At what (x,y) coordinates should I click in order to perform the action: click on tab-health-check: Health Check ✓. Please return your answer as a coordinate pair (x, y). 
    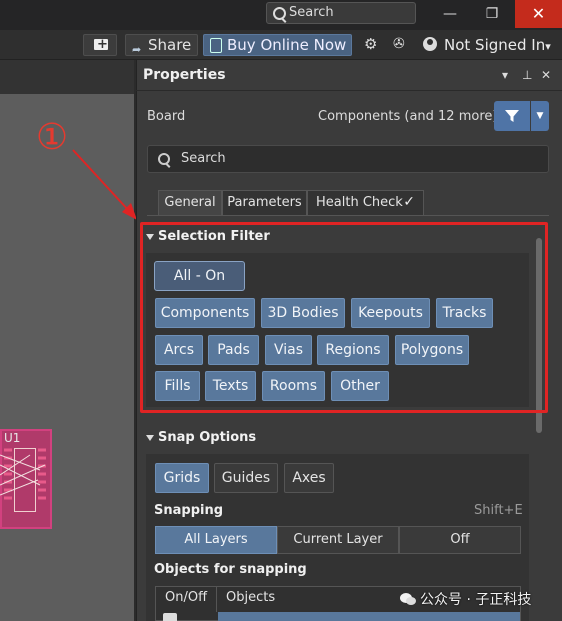
    Looking at the image, I should click on (365, 203).